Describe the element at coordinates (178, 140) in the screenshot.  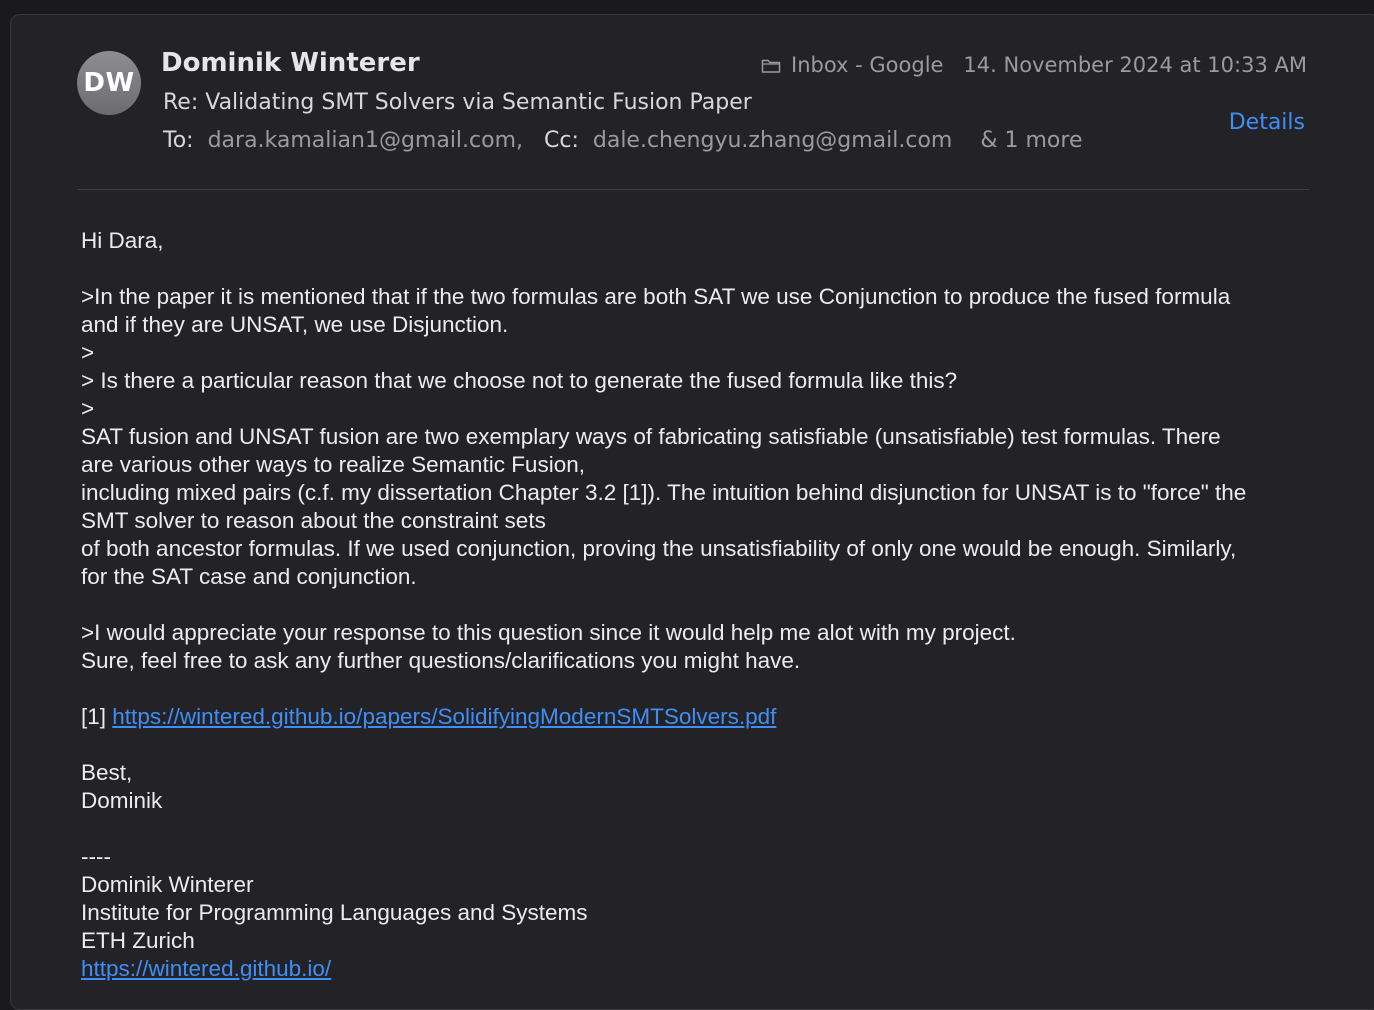
I see `to-label: To:` at that location.